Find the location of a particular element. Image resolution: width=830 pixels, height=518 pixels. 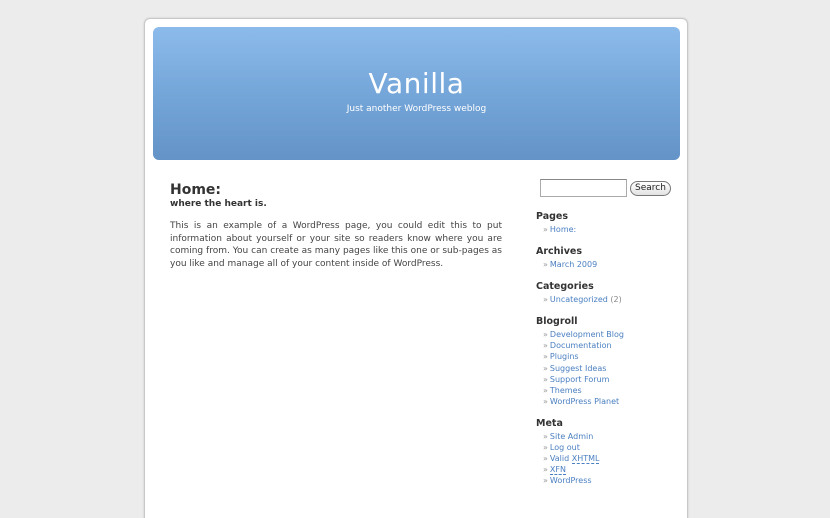

list-item: » Log out is located at coordinates (614, 447).